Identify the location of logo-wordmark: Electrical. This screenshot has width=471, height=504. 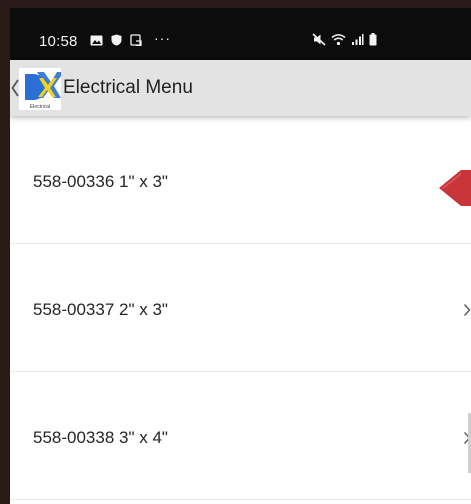
(40, 107).